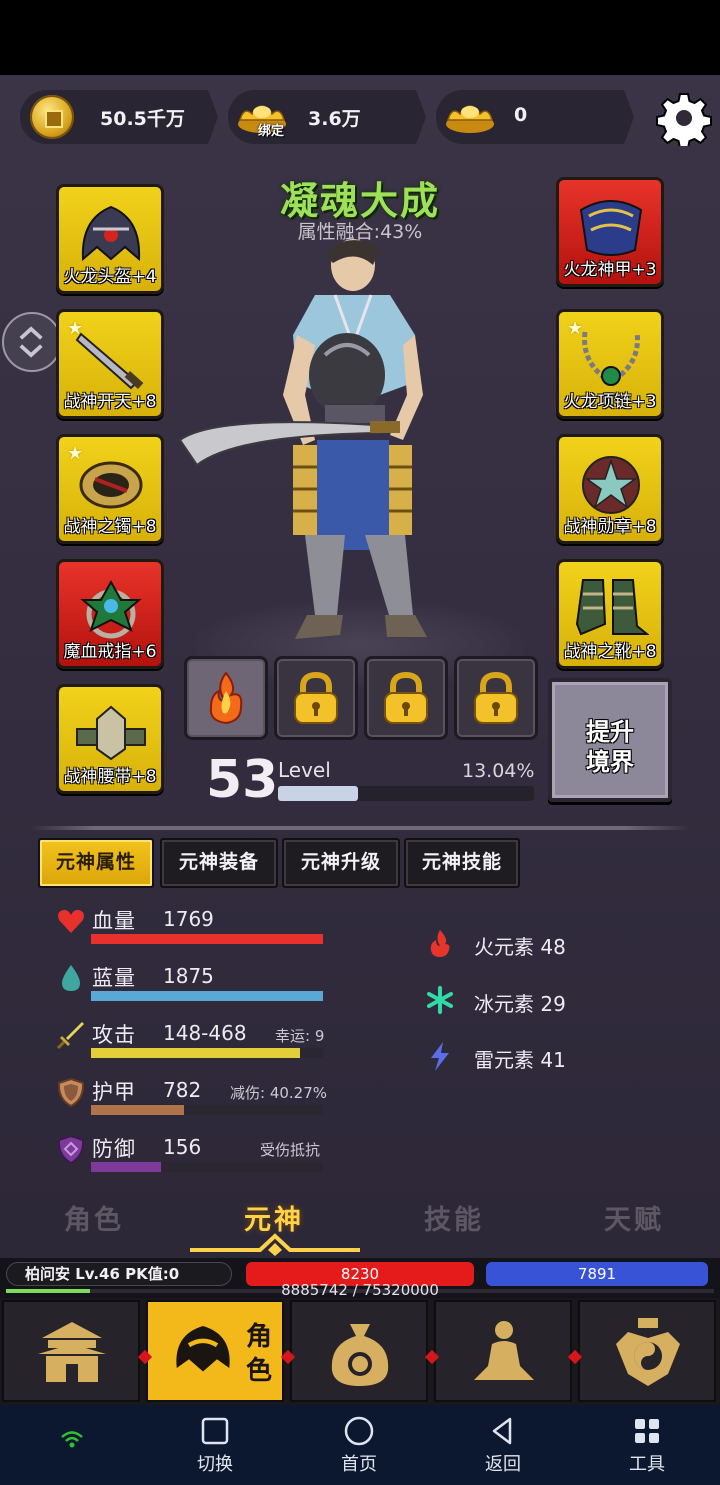 Image resolution: width=720 pixels, height=1485 pixels. Describe the element at coordinates (611, 358) in the screenshot. I see `necklace-icon` at that location.